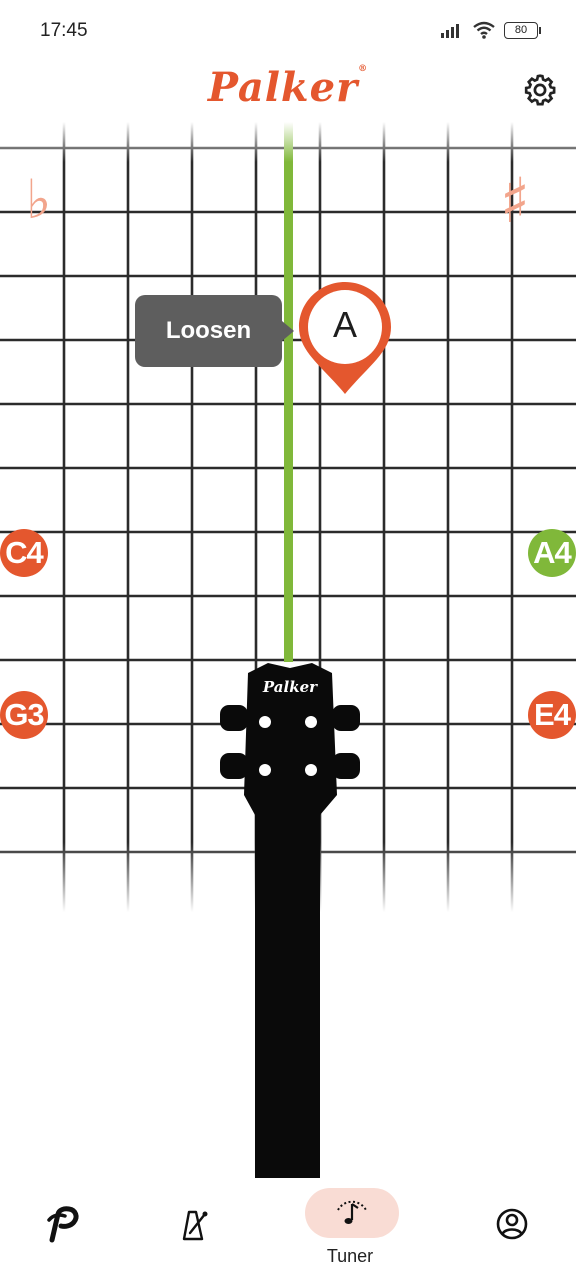  What do you see at coordinates (290, 921) in the screenshot?
I see `ukulele-headstock: Palker` at bounding box center [290, 921].